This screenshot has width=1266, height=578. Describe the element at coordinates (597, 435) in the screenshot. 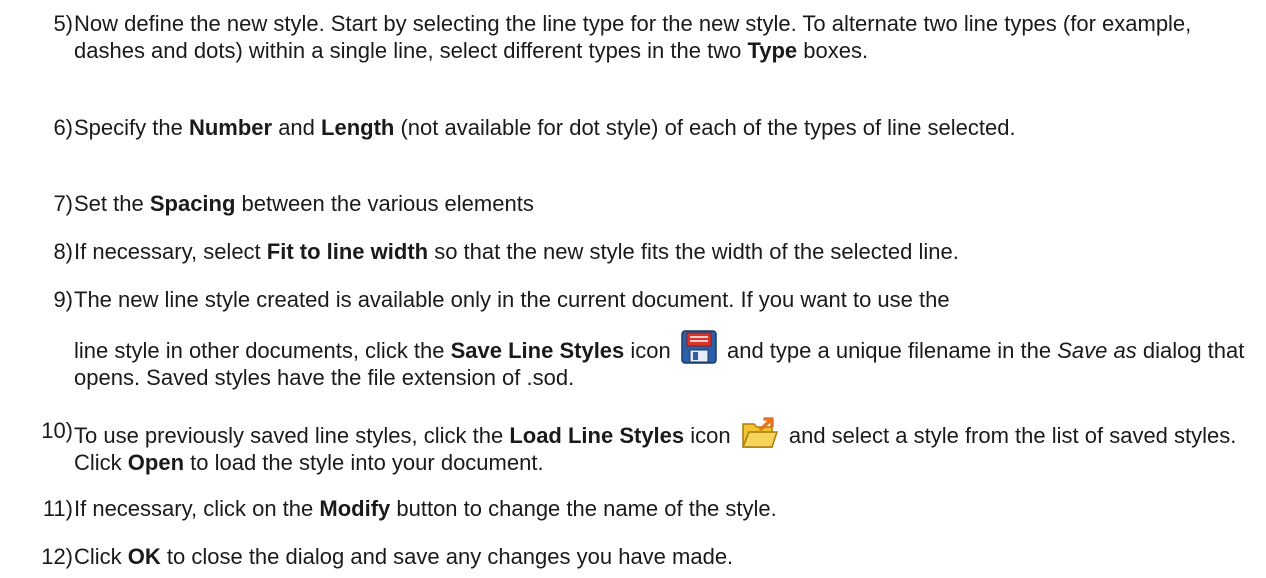

I see `ui-term-load-line-styles: Load Line Styles` at that location.